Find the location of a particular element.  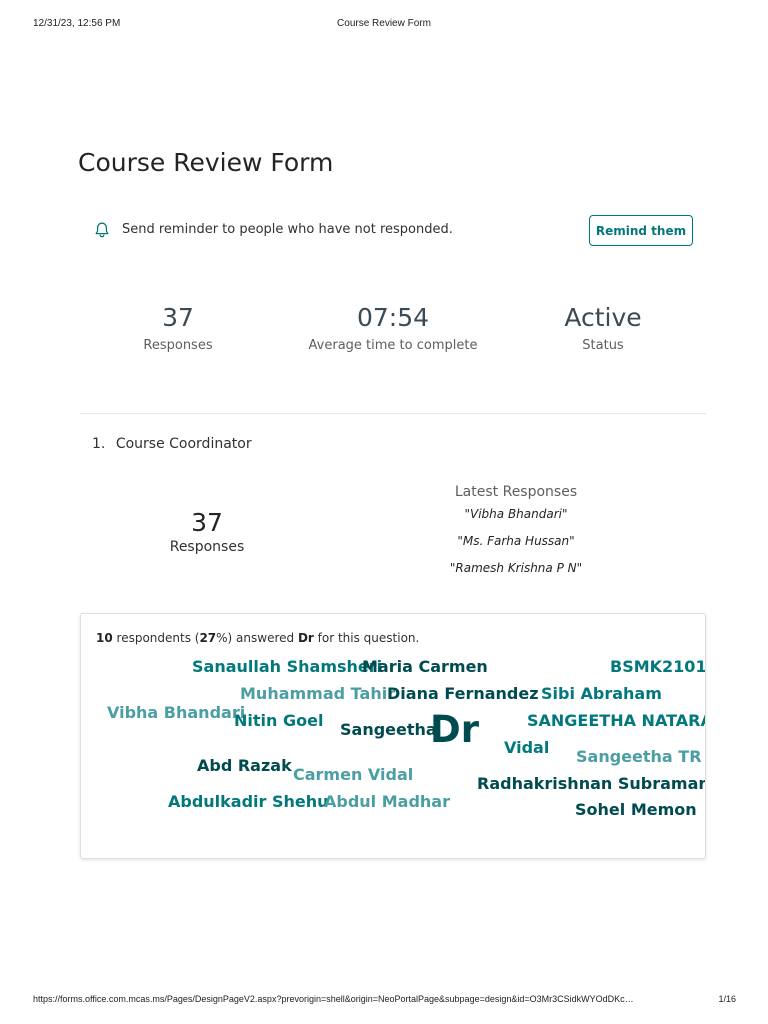

cloud-word: Maria Carmen is located at coordinates (425, 667).